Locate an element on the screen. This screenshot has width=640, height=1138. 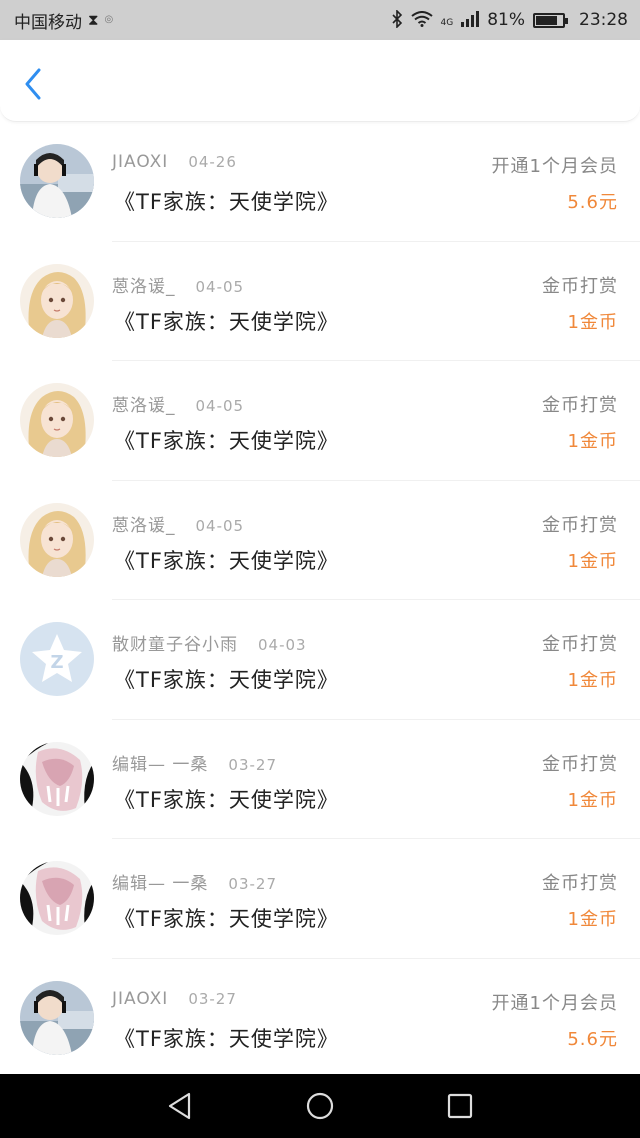
system-nav-bar is located at coordinates (320, 1106).